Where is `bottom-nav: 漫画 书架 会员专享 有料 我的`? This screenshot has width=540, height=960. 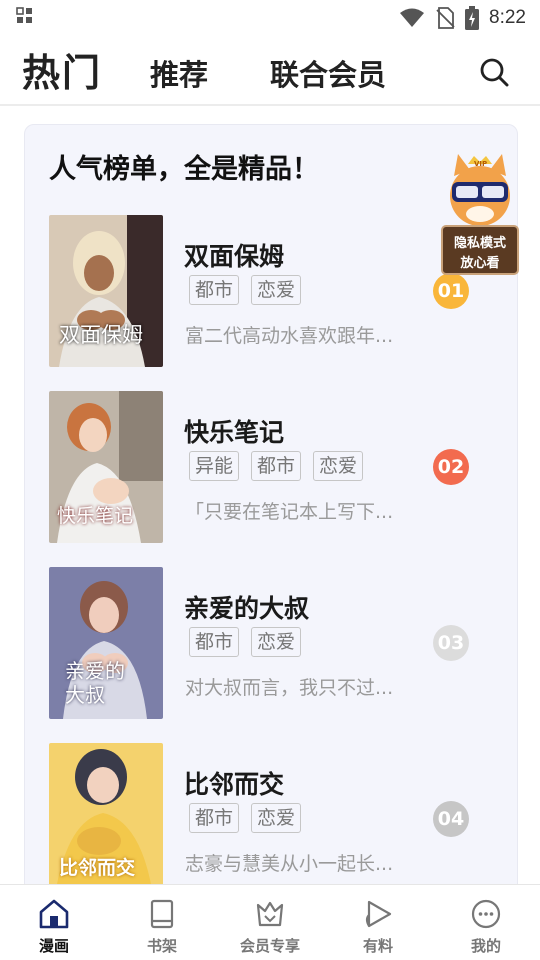 bottom-nav: 漫画 书架 会员专享 有料 我的 is located at coordinates (270, 922).